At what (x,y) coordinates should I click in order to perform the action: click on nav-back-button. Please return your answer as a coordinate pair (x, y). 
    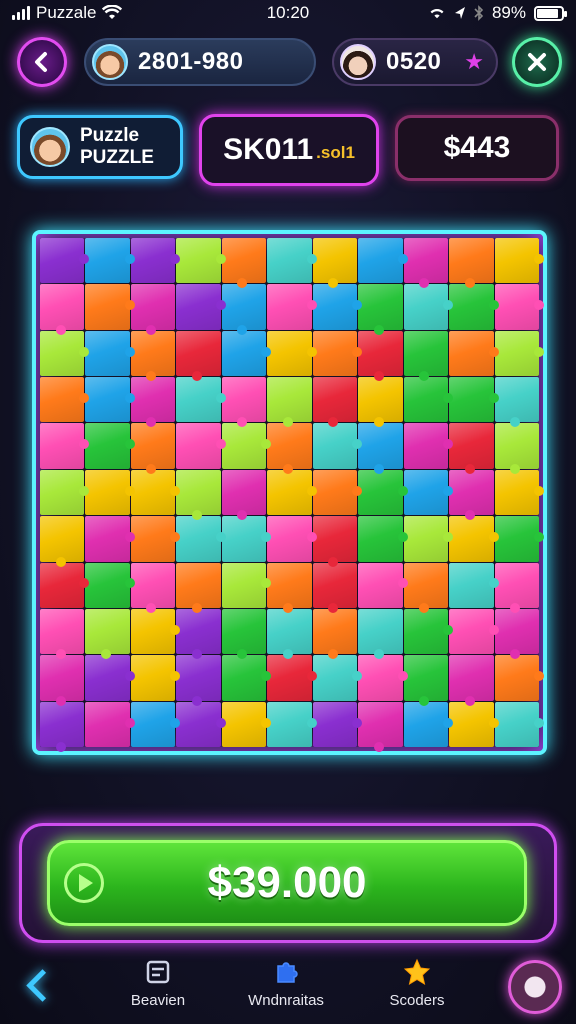
    Looking at the image, I should click on (38, 985).